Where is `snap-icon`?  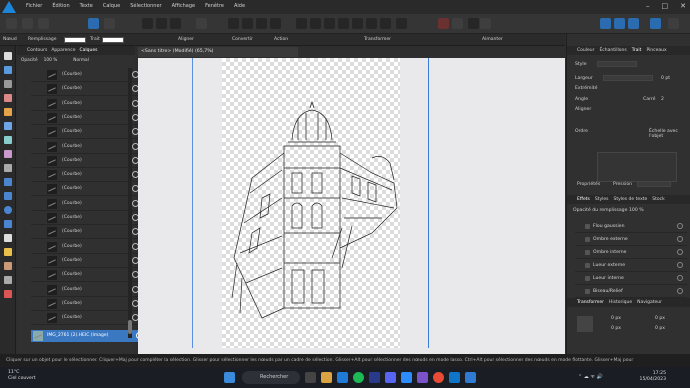
snap-icon is located at coordinates (147, 23).